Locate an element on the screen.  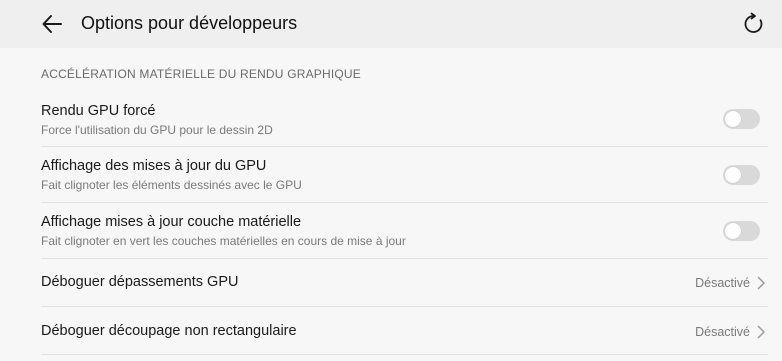
app-bar: Options pour développeurs is located at coordinates (391, 24).